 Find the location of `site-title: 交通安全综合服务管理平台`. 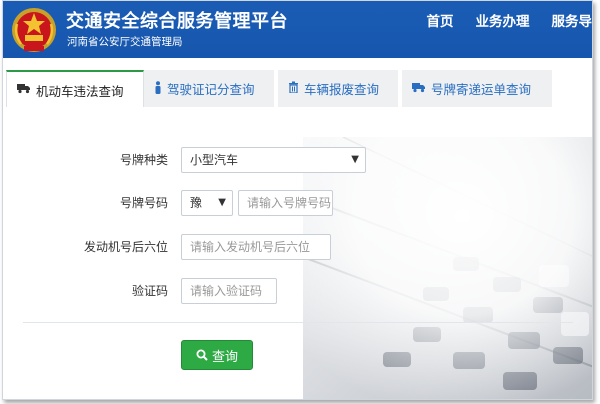

site-title: 交通安全综合服务管理平台 is located at coordinates (177, 21).